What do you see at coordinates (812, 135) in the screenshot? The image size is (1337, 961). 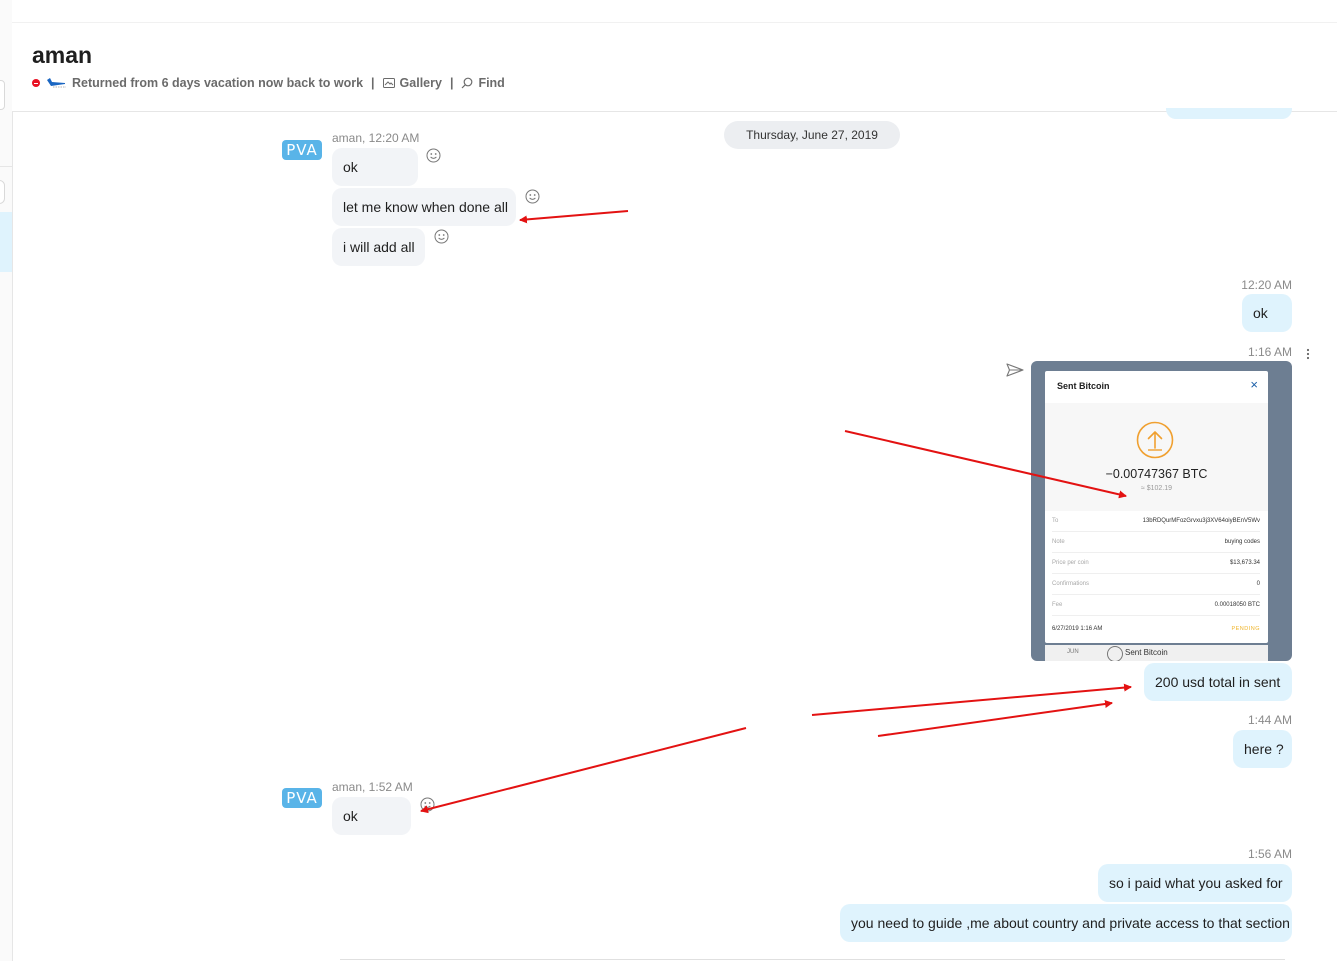 I see `date-divider: Thursday, June 27, 2019` at bounding box center [812, 135].